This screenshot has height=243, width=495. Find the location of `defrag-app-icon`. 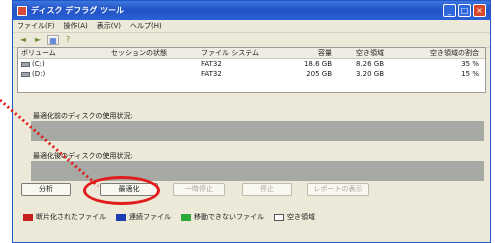

defrag-app-icon is located at coordinates (22, 10).